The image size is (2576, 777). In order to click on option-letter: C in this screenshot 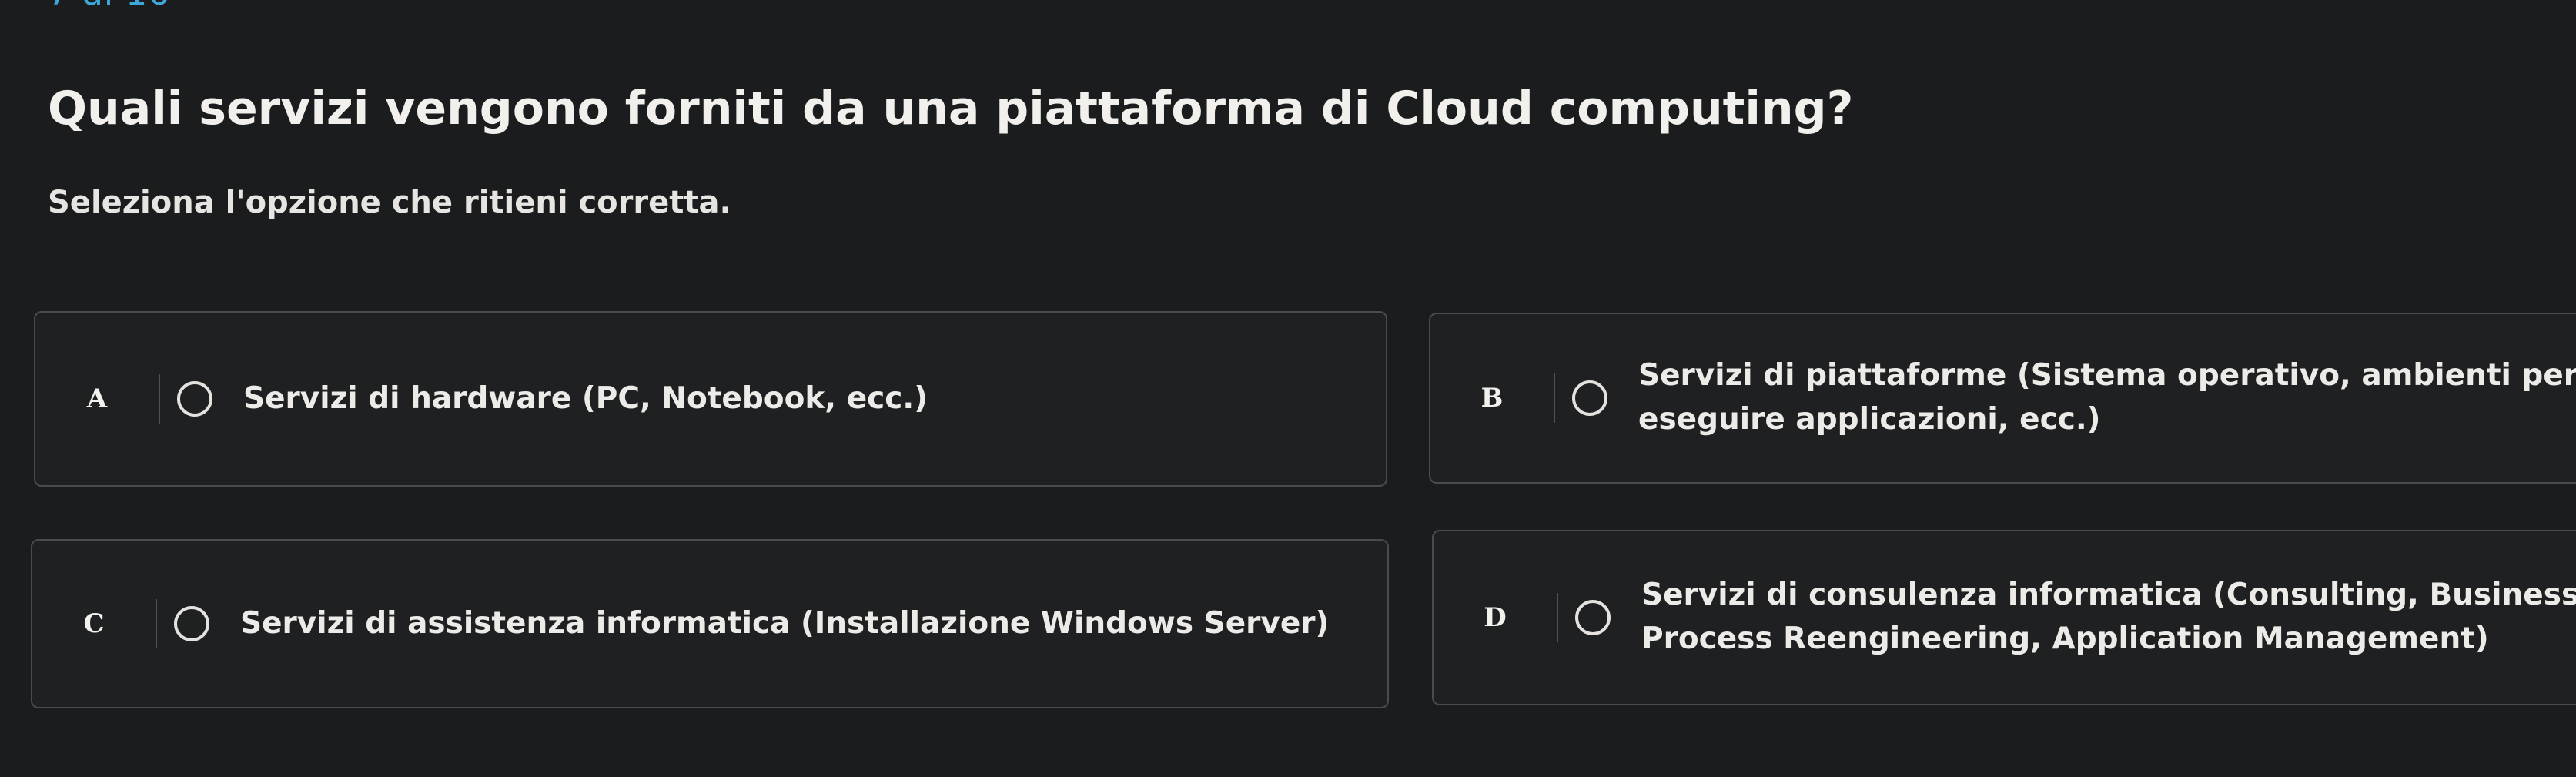, I will do `click(94, 623)`.